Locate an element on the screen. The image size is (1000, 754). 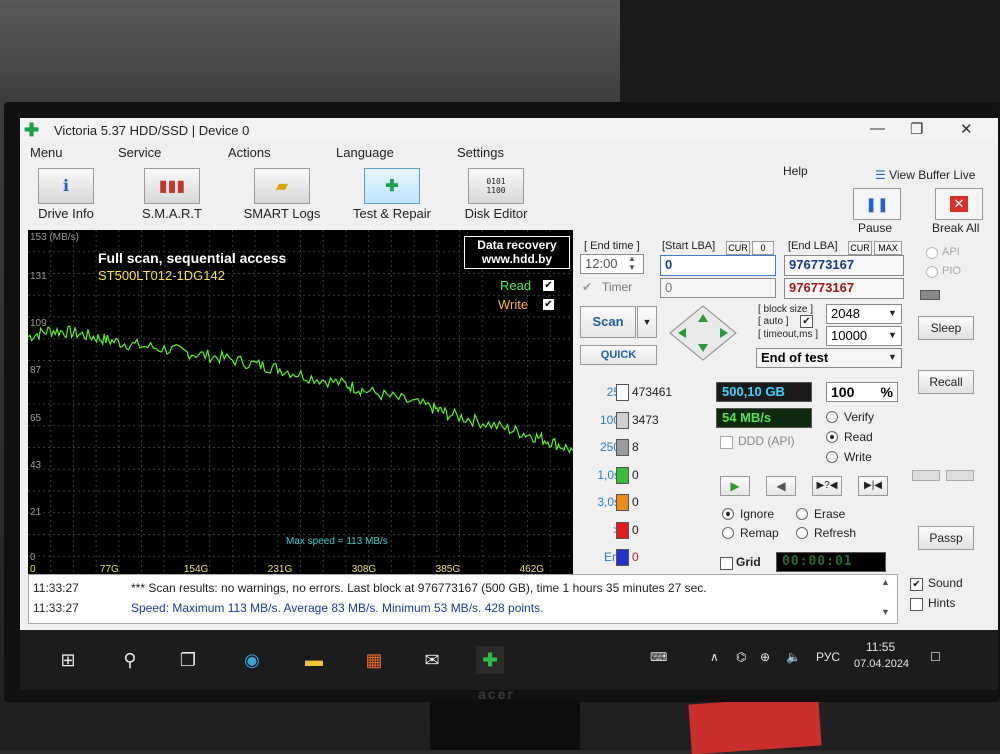
log-scroll-down-icon: ▼ is located at coordinates (885, 612).